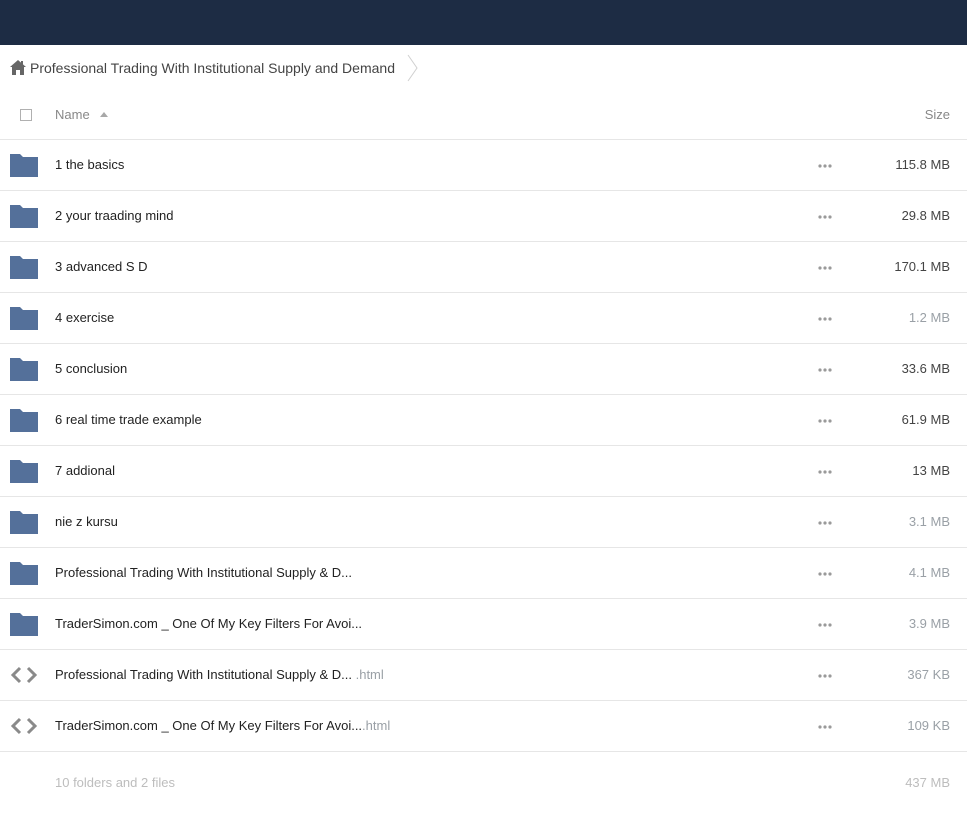 Image resolution: width=967 pixels, height=814 pixels. I want to click on item-name: 6 real time trade example, so click(128, 420).